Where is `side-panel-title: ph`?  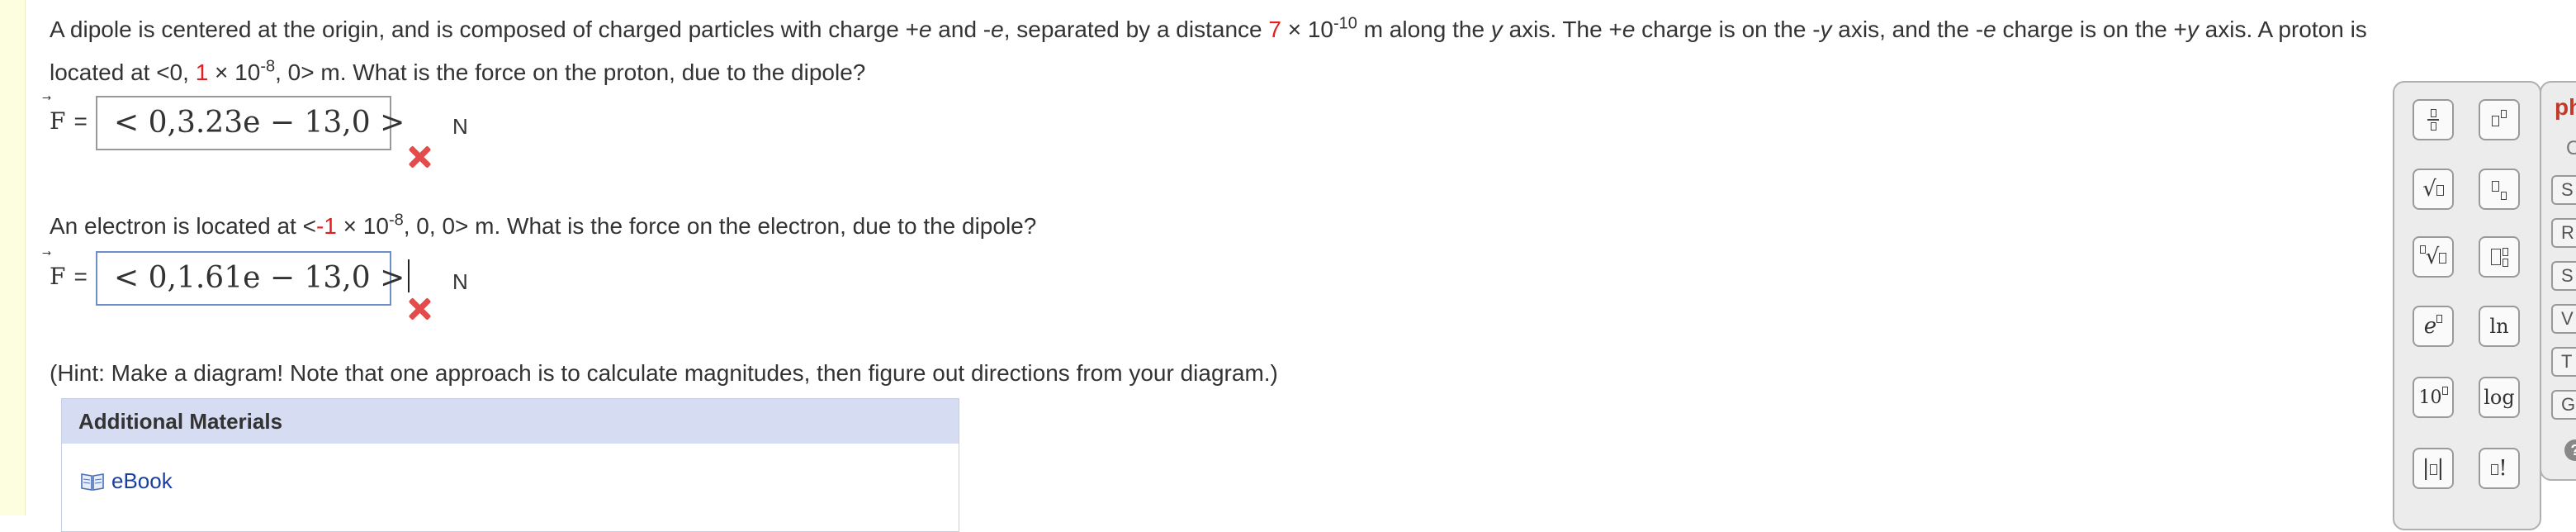 side-panel-title: ph is located at coordinates (2565, 107).